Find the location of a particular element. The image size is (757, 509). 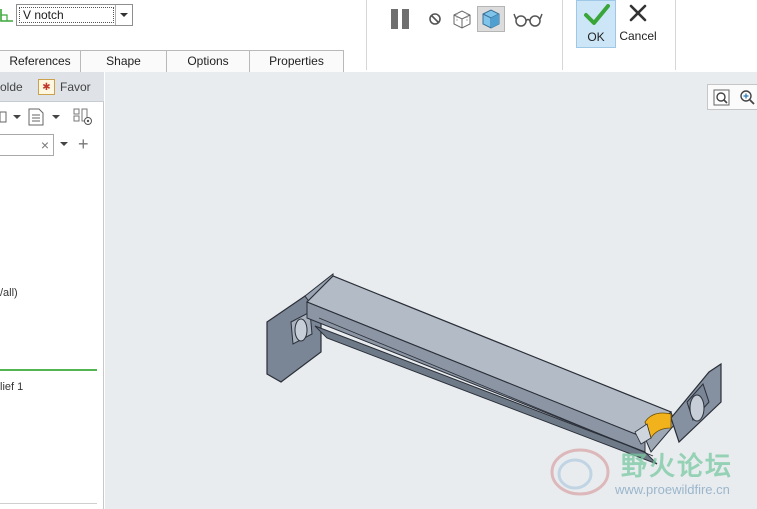

close-icon: × is located at coordinates (45, 145).